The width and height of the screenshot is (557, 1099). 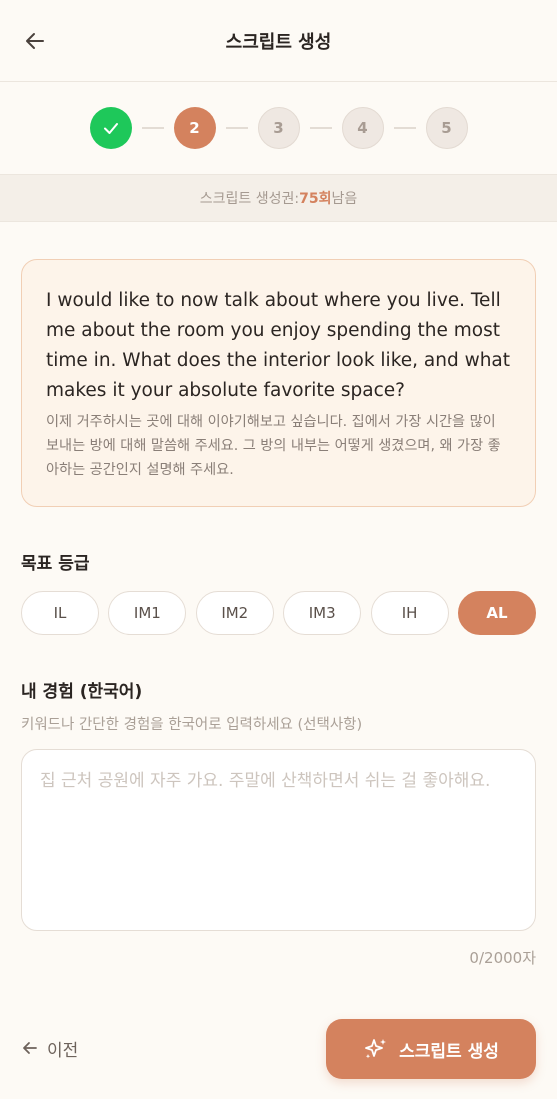 I want to click on experience-label: 내 경험 (한국어), so click(x=82, y=692).